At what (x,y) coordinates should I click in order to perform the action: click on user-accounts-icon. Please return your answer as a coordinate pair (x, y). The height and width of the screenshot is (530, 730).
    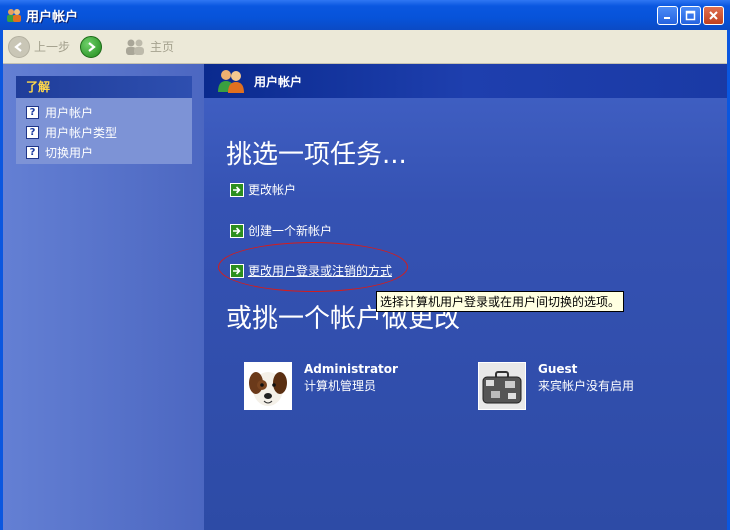
    Looking at the image, I should click on (231, 81).